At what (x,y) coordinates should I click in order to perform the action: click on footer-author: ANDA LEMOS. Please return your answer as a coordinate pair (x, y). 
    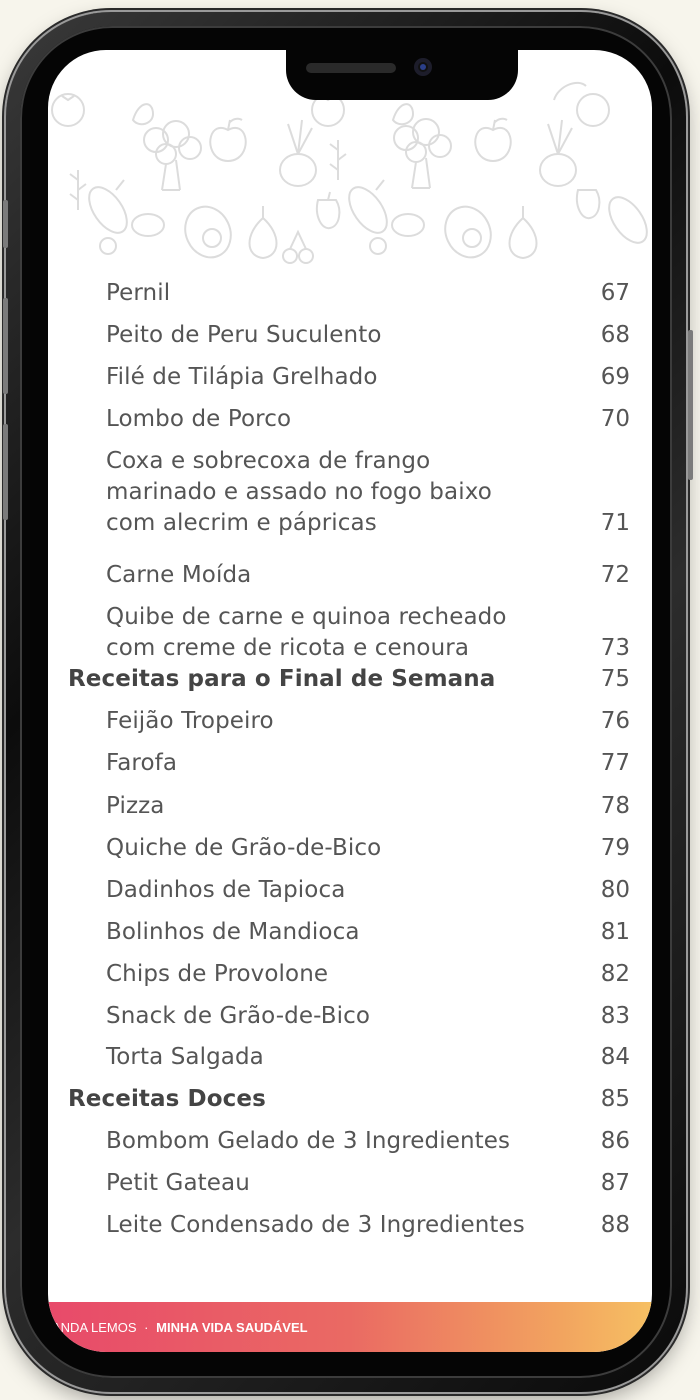
    Looking at the image, I should click on (94, 1327).